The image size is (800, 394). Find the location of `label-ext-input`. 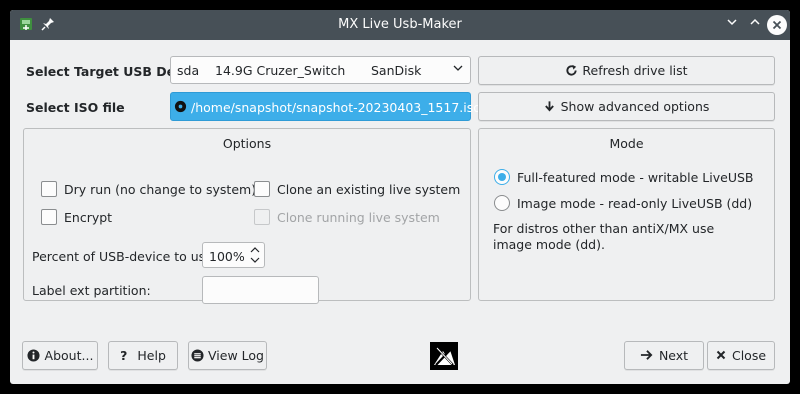

label-ext-input is located at coordinates (260, 290).